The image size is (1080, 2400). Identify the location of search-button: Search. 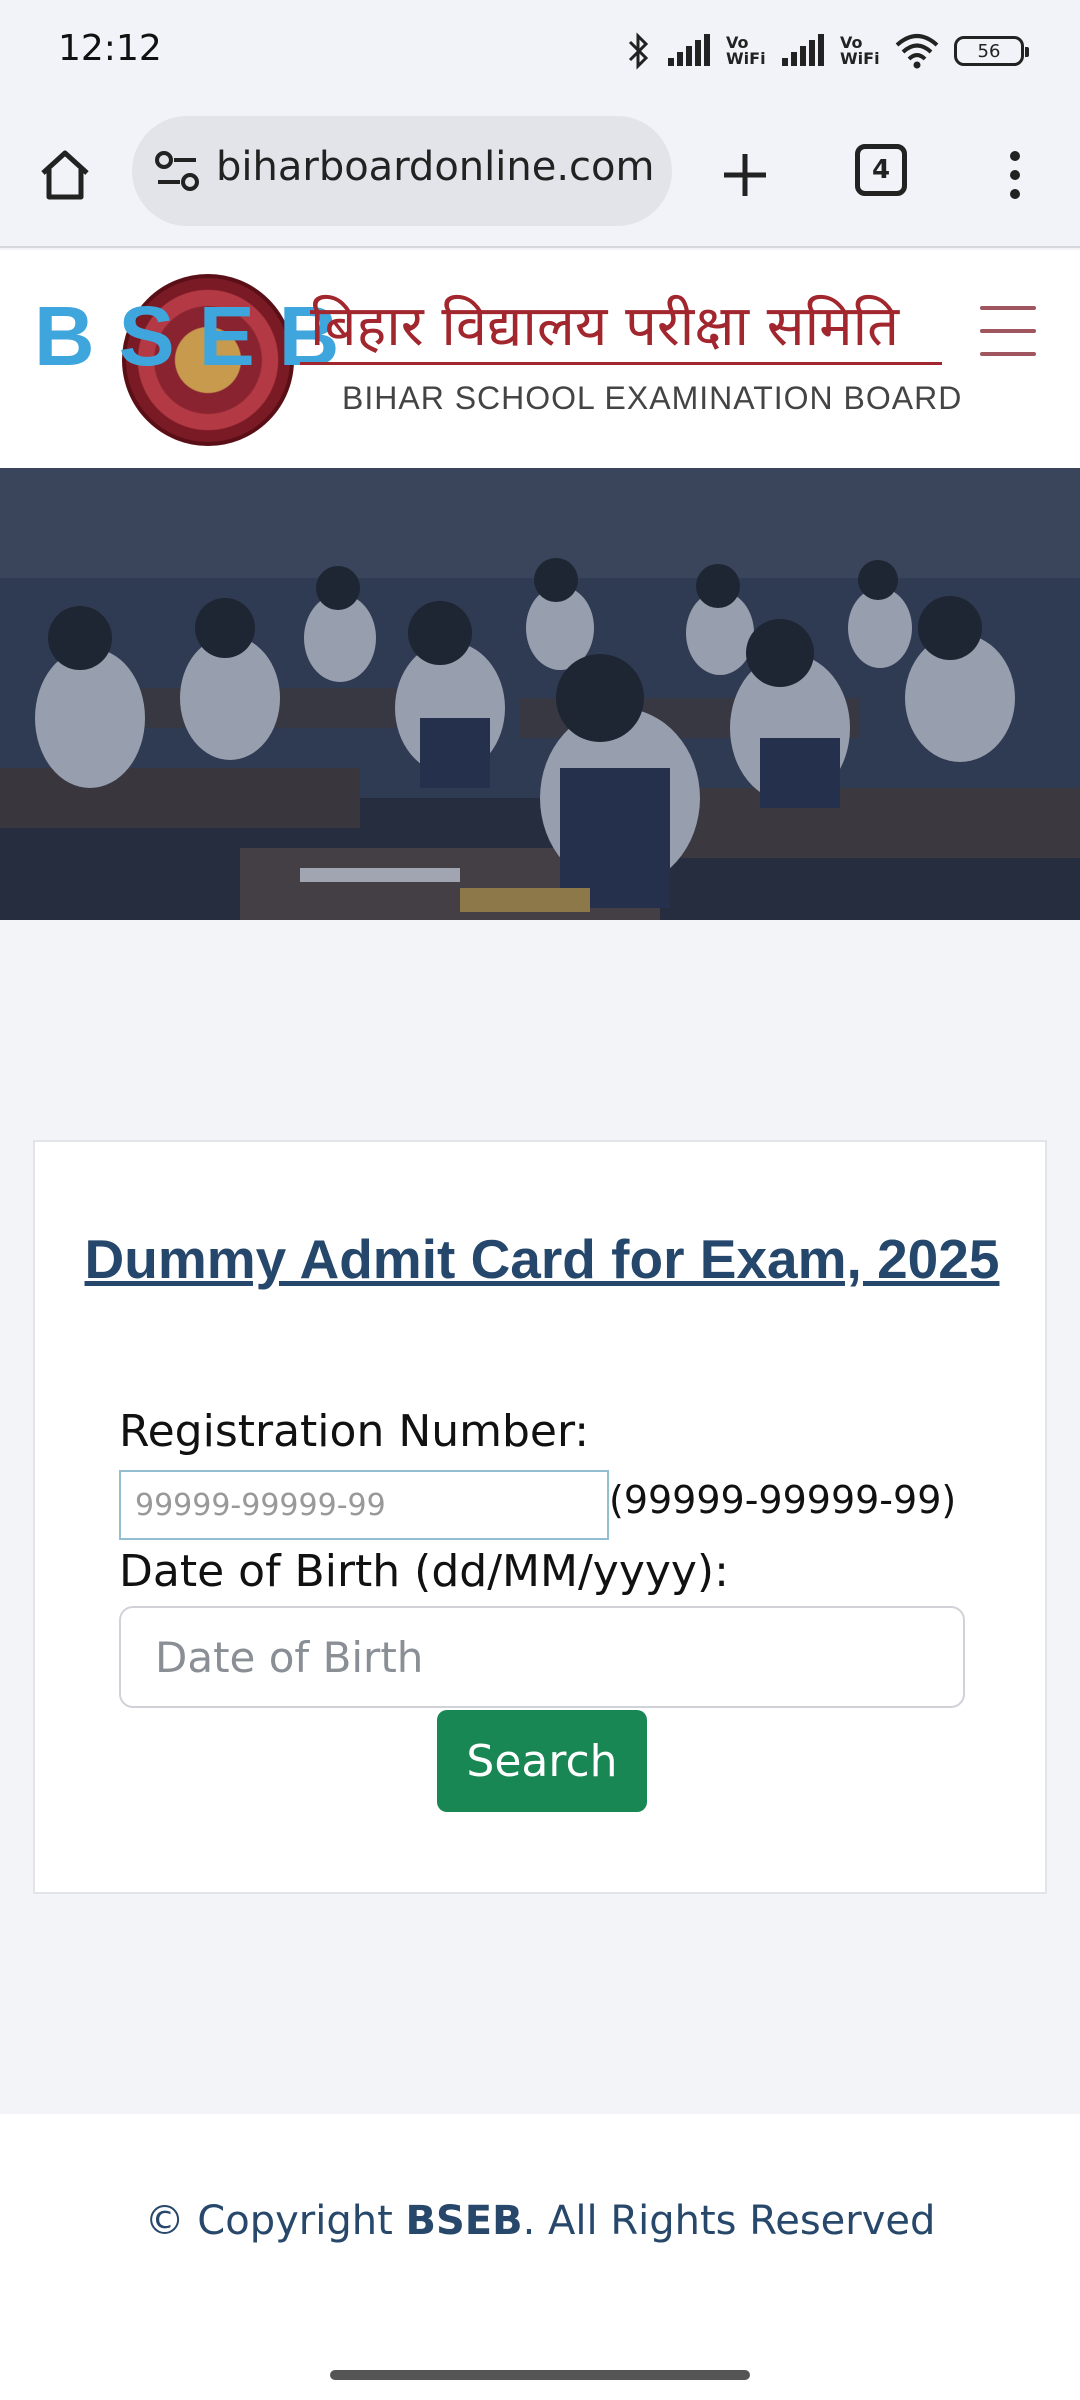
(542, 1761).